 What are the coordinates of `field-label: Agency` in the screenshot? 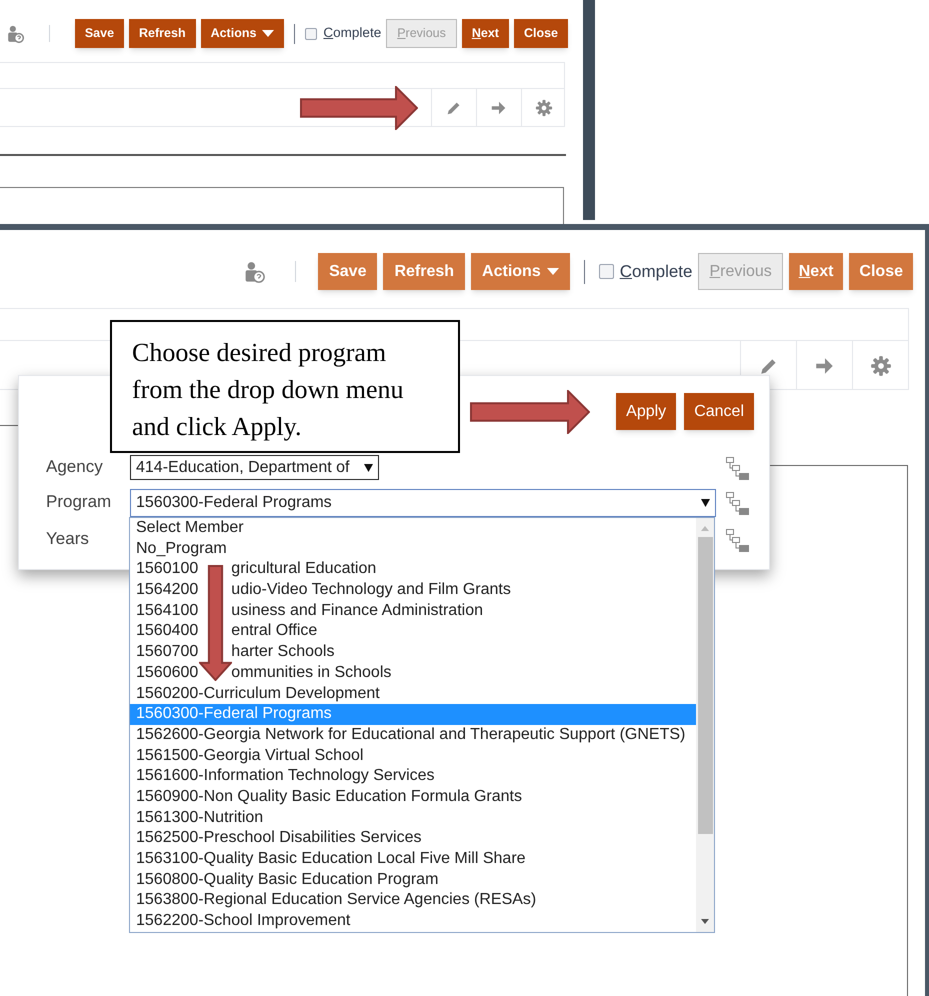 It's located at (74, 467).